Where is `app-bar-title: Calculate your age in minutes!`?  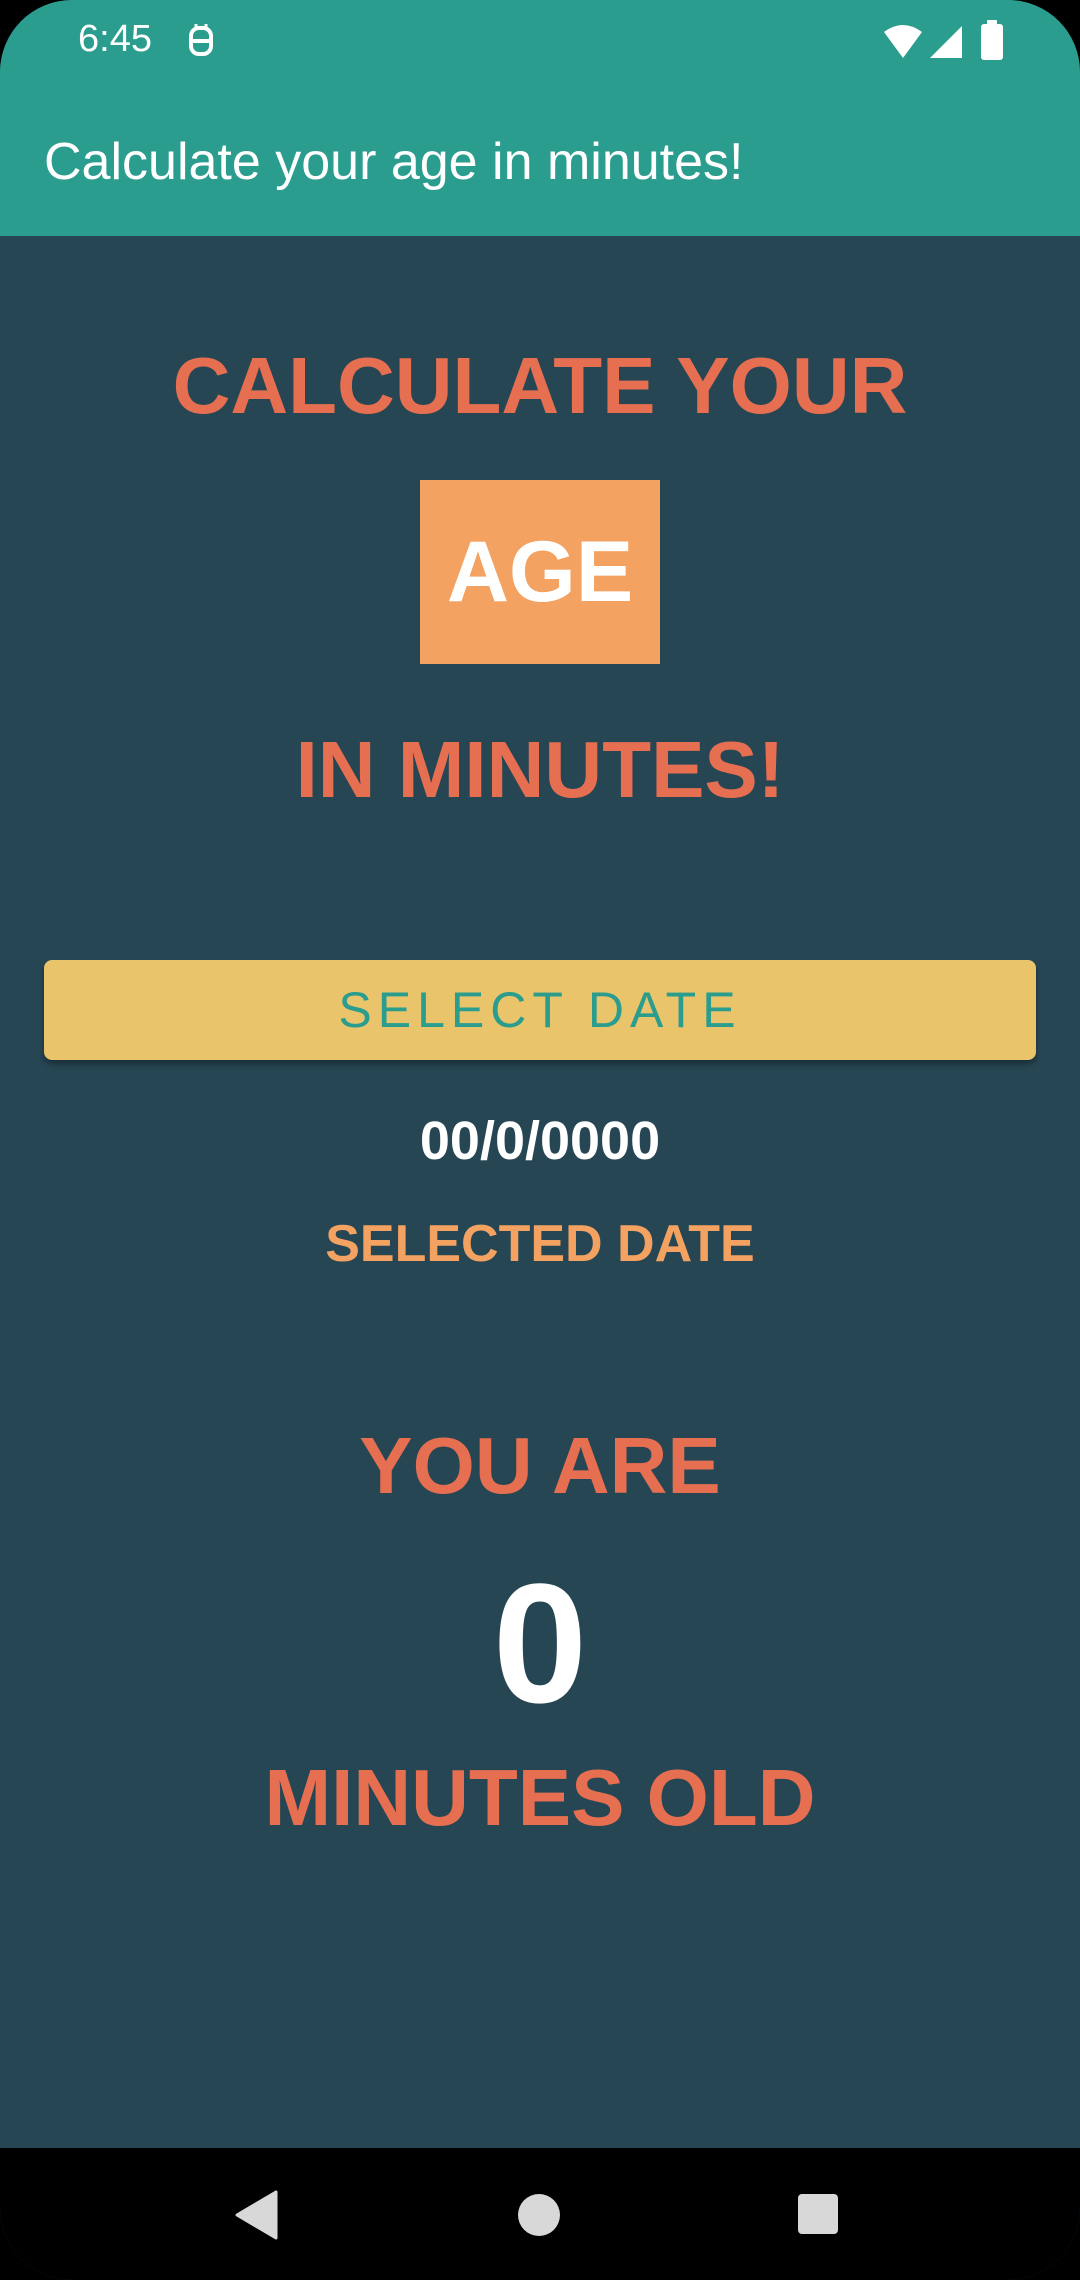
app-bar-title: Calculate your age in minutes! is located at coordinates (394, 162).